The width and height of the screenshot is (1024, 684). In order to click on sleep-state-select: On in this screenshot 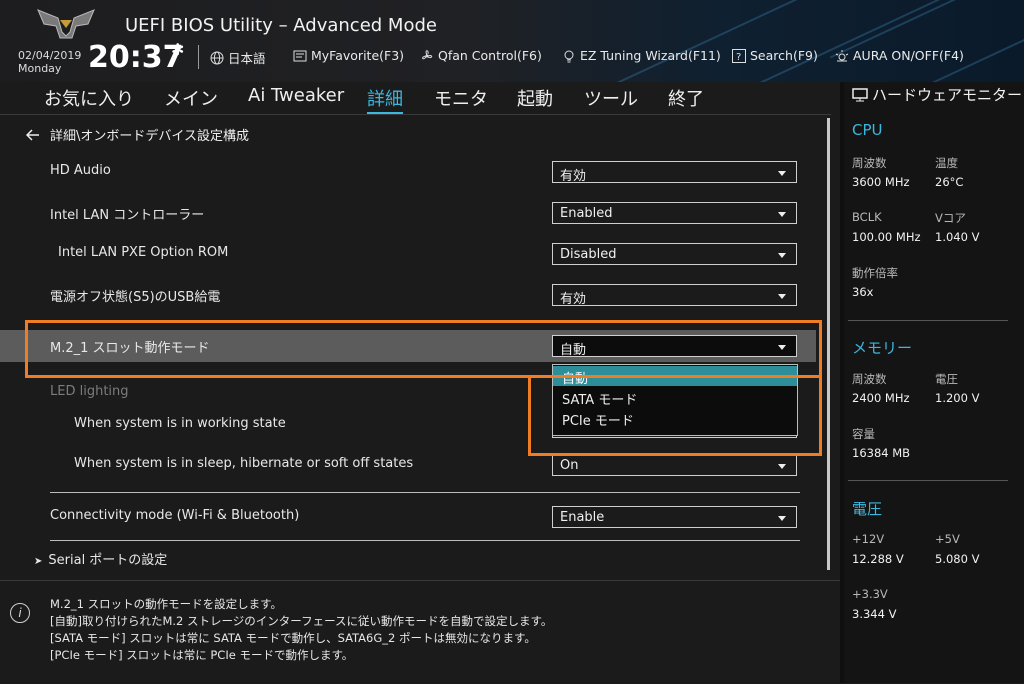, I will do `click(674, 465)`.